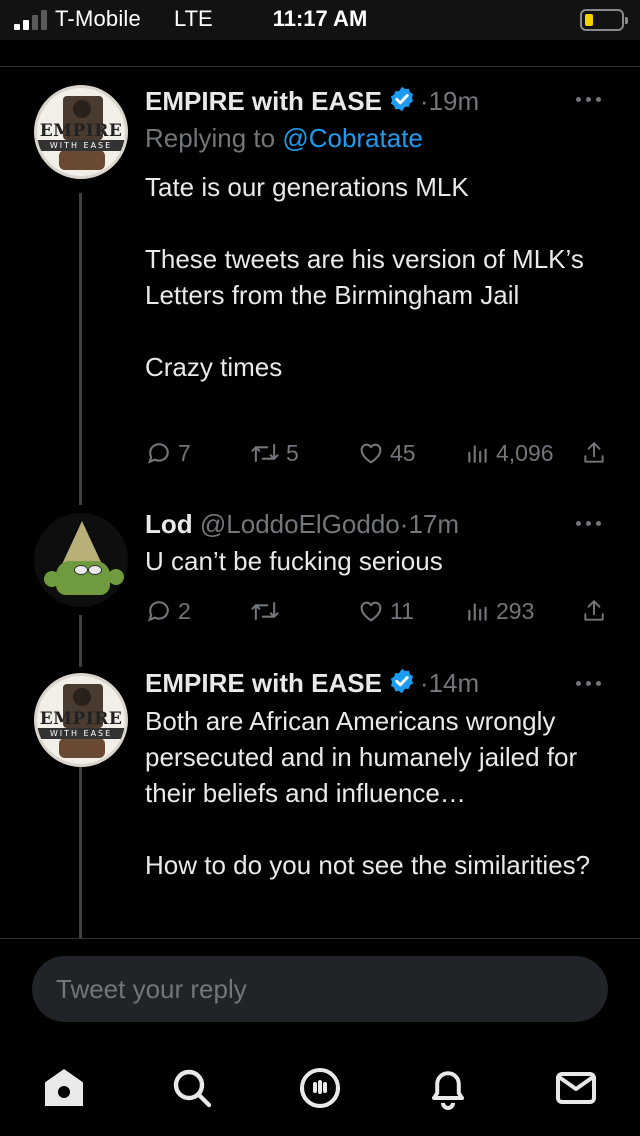 The height and width of the screenshot is (1136, 640). What do you see at coordinates (515, 610) in the screenshot?
I see `view-count: 293` at bounding box center [515, 610].